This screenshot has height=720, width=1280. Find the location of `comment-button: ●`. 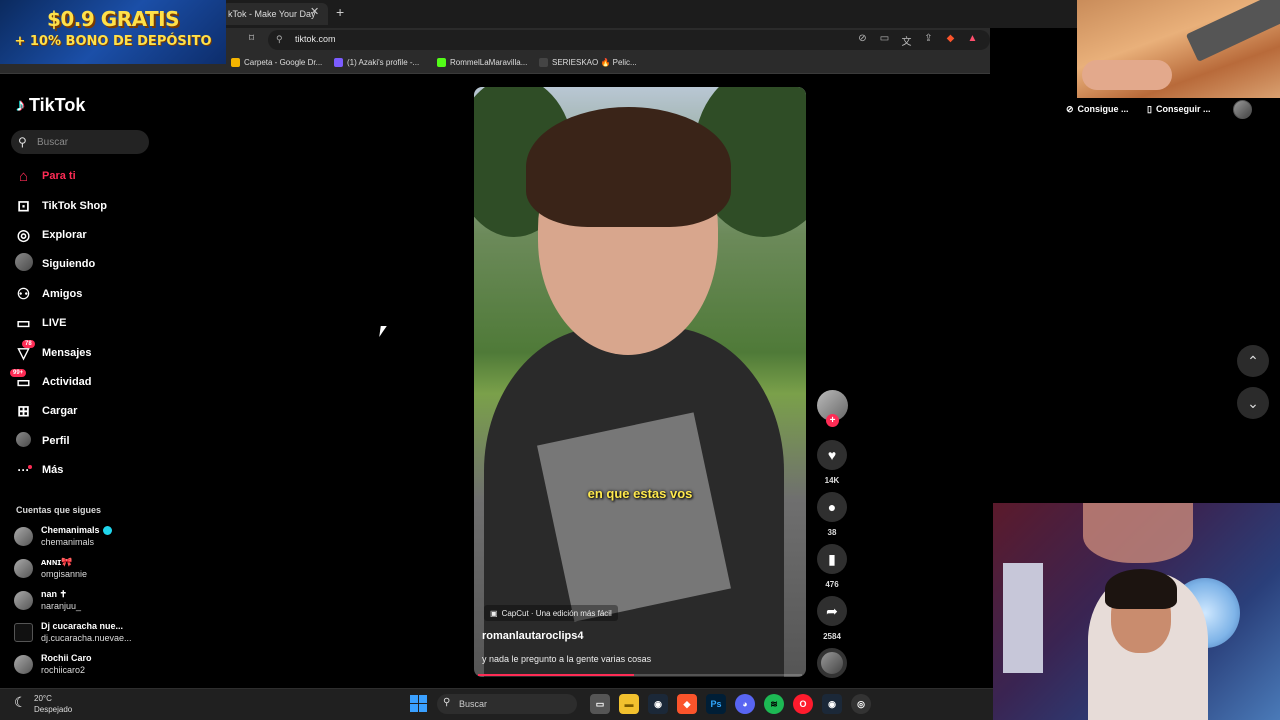

comment-button: ● is located at coordinates (832, 507).